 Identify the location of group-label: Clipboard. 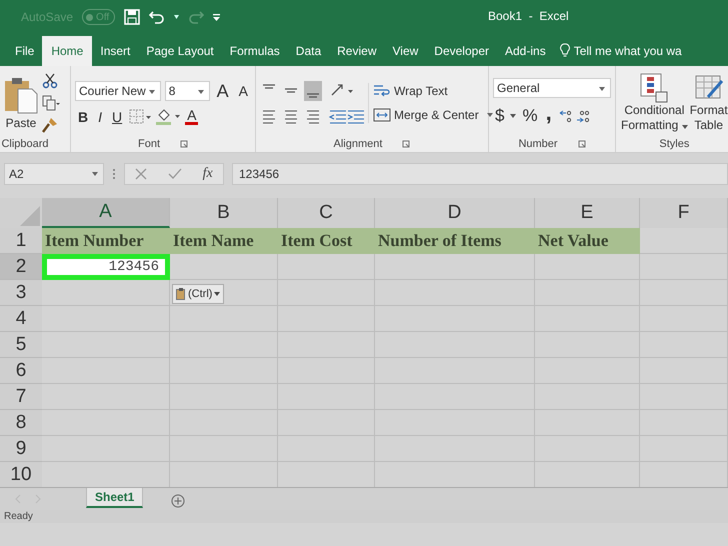
(25, 144).